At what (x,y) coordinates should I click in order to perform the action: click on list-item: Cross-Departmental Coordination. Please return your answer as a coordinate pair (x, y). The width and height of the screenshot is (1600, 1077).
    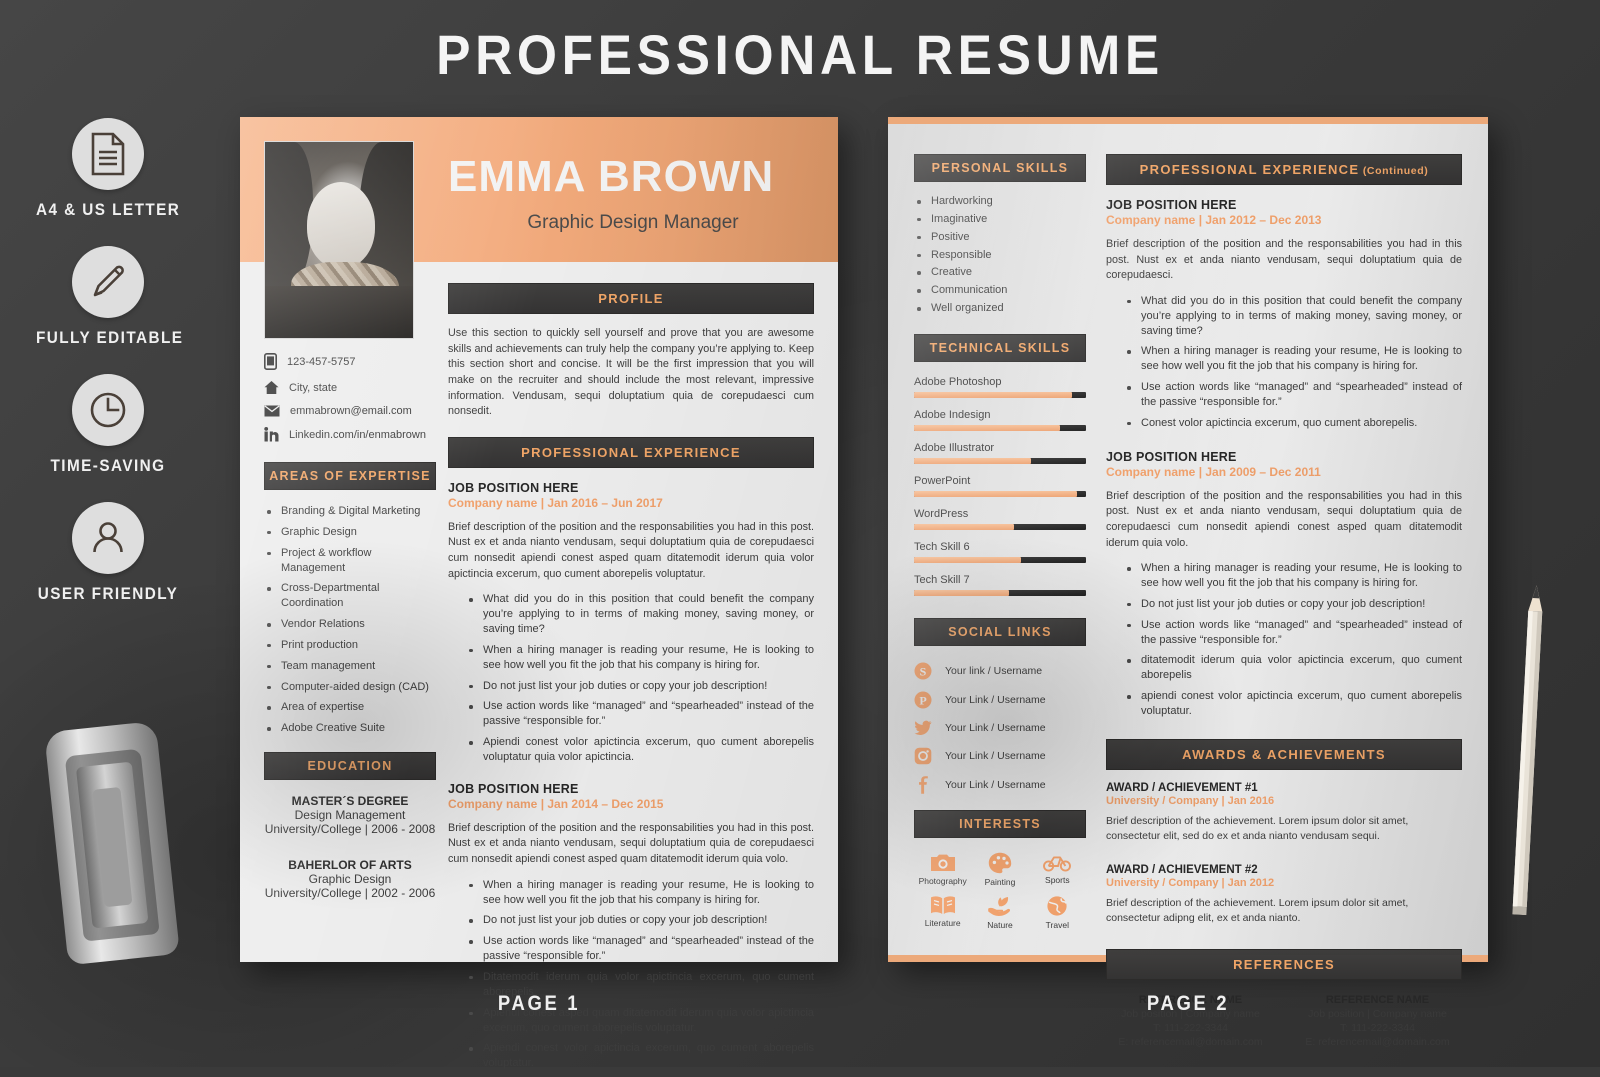
    Looking at the image, I should click on (350, 596).